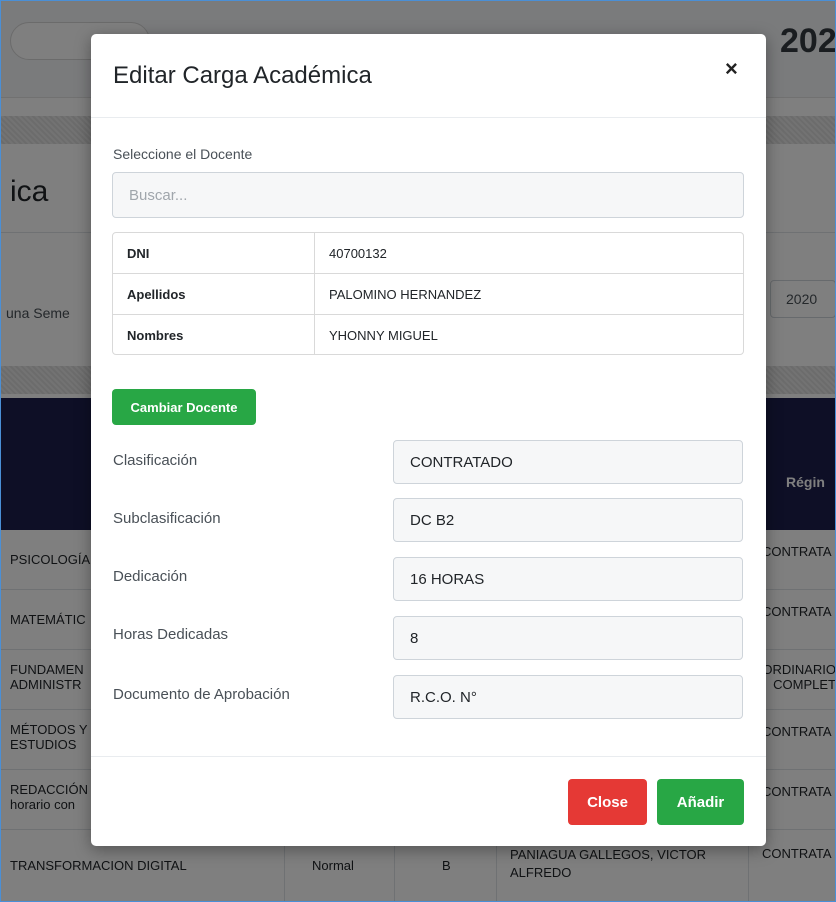 This screenshot has height=902, width=836. Describe the element at coordinates (155, 335) in the screenshot. I see `names-label: Nombres` at that location.